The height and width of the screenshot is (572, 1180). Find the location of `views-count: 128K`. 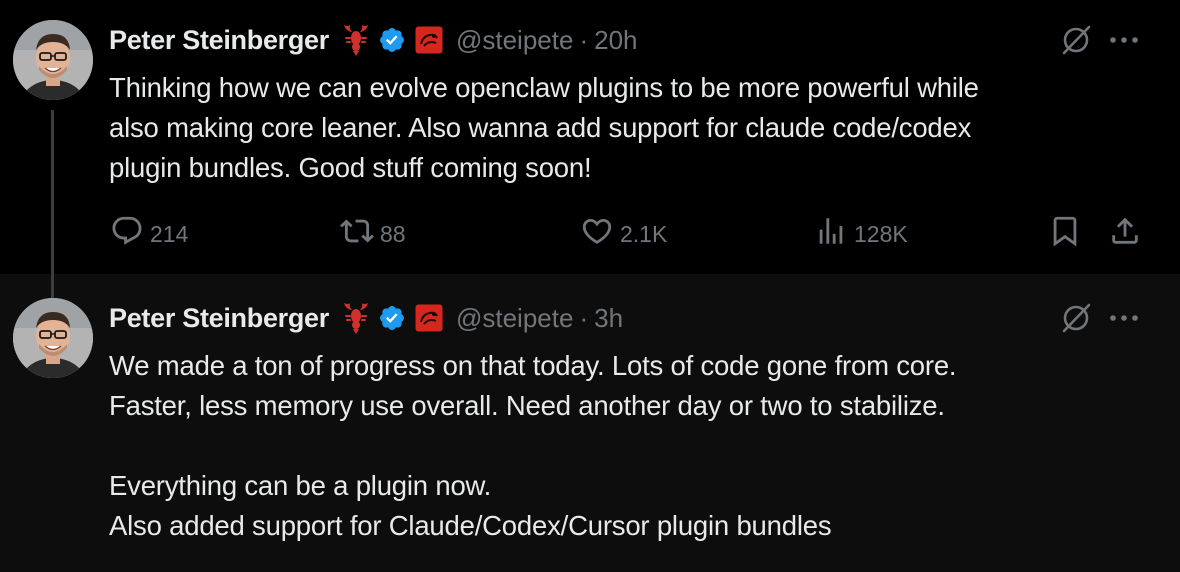

views-count: 128K is located at coordinates (881, 233).